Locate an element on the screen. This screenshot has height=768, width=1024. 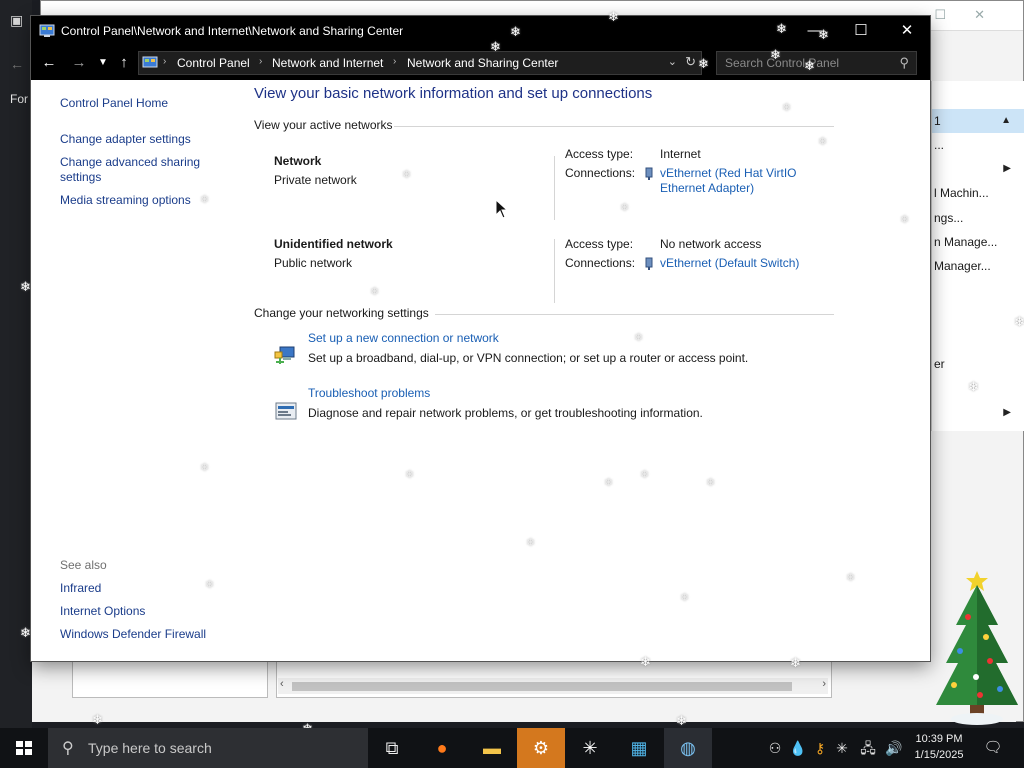
internet-options-link: Internet Options is located at coordinates (102, 611).